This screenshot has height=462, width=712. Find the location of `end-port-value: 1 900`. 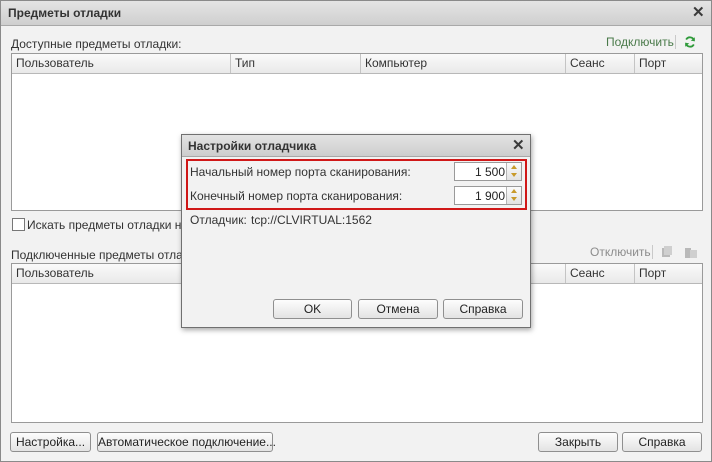

end-port-value: 1 900 is located at coordinates (489, 196).